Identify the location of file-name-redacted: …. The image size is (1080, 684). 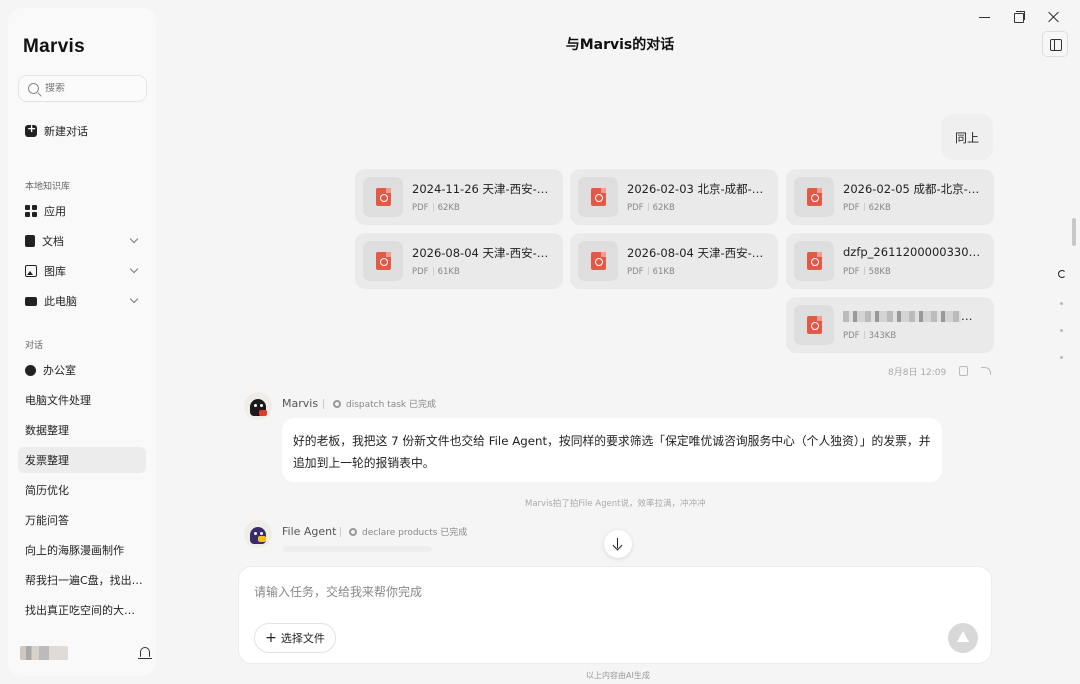
(914, 316).